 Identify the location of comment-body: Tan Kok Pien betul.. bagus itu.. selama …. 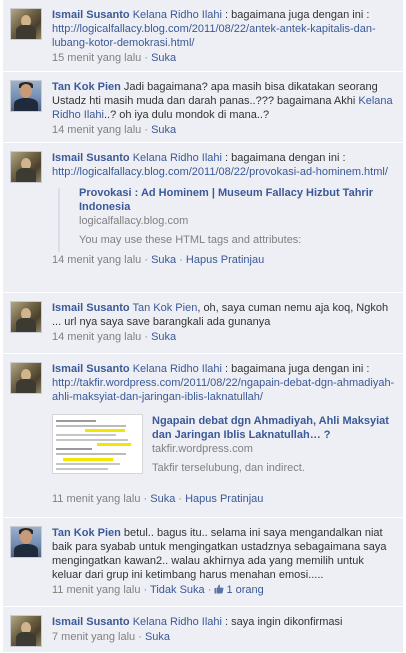
(223, 561).